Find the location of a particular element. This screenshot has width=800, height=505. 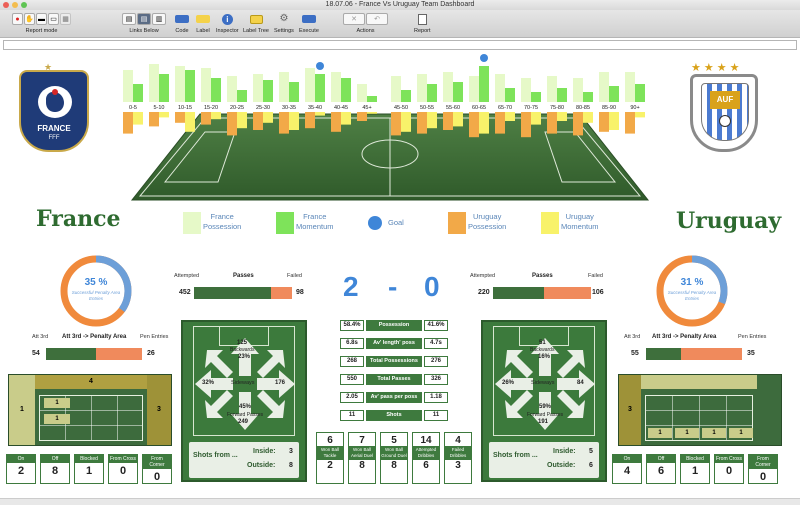

home-team-name: France is located at coordinates (78, 219).